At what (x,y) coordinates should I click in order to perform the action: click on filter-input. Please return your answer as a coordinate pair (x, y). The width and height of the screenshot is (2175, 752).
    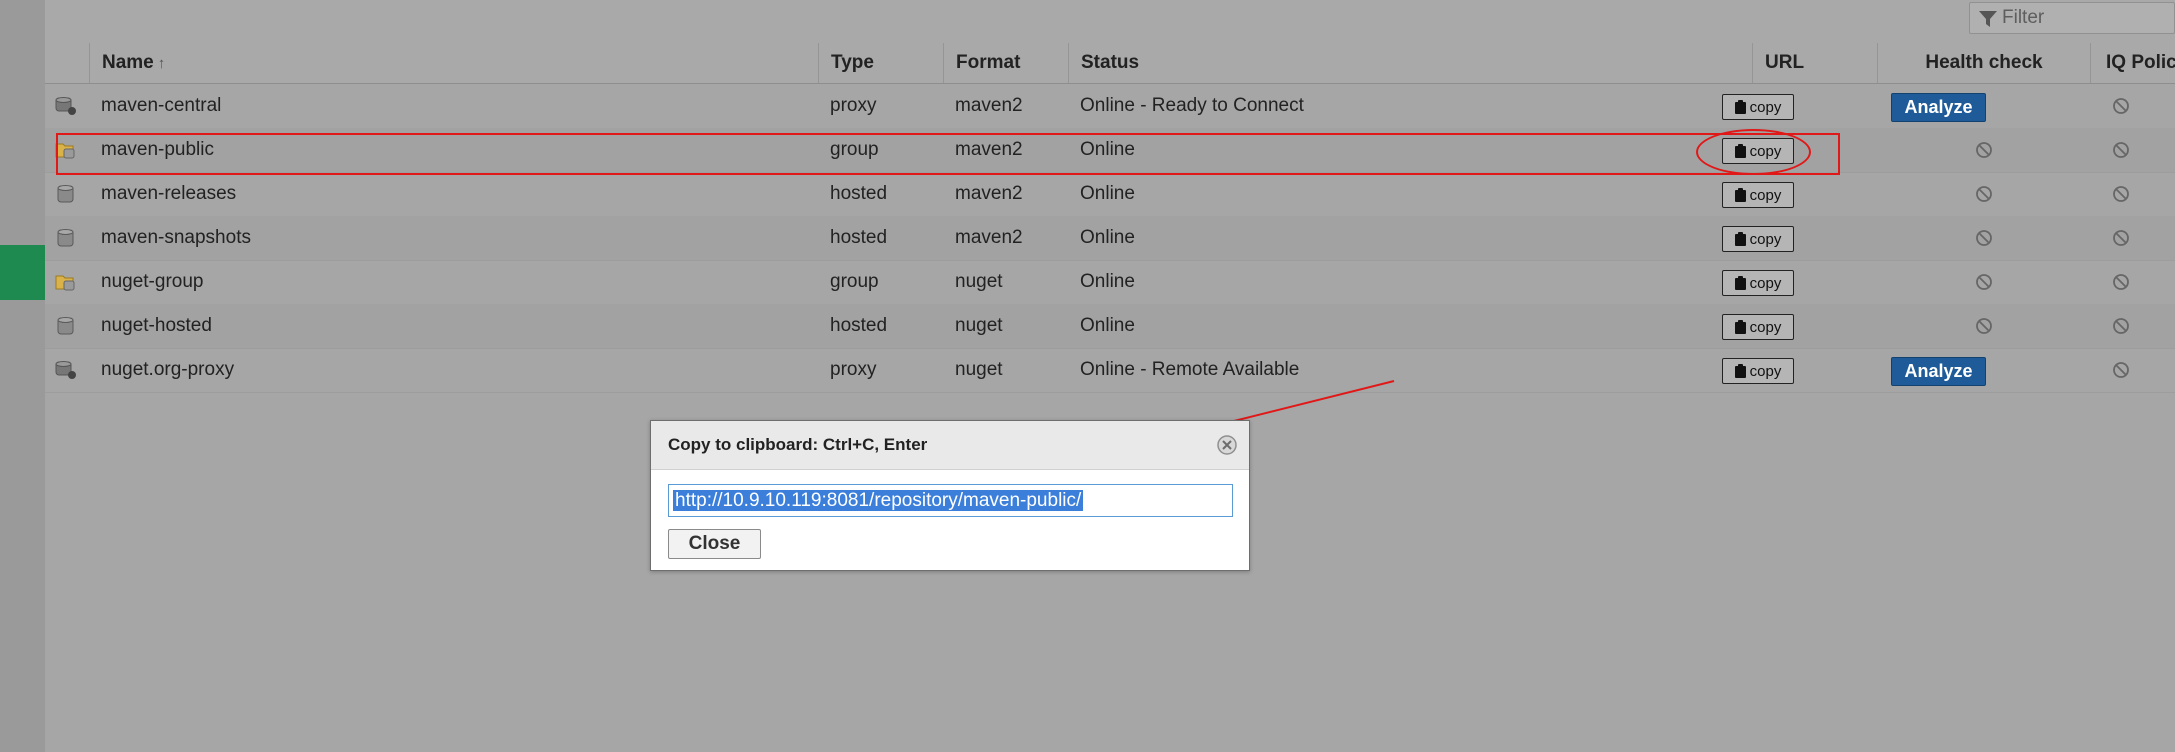
    Looking at the image, I should click on (2087, 18).